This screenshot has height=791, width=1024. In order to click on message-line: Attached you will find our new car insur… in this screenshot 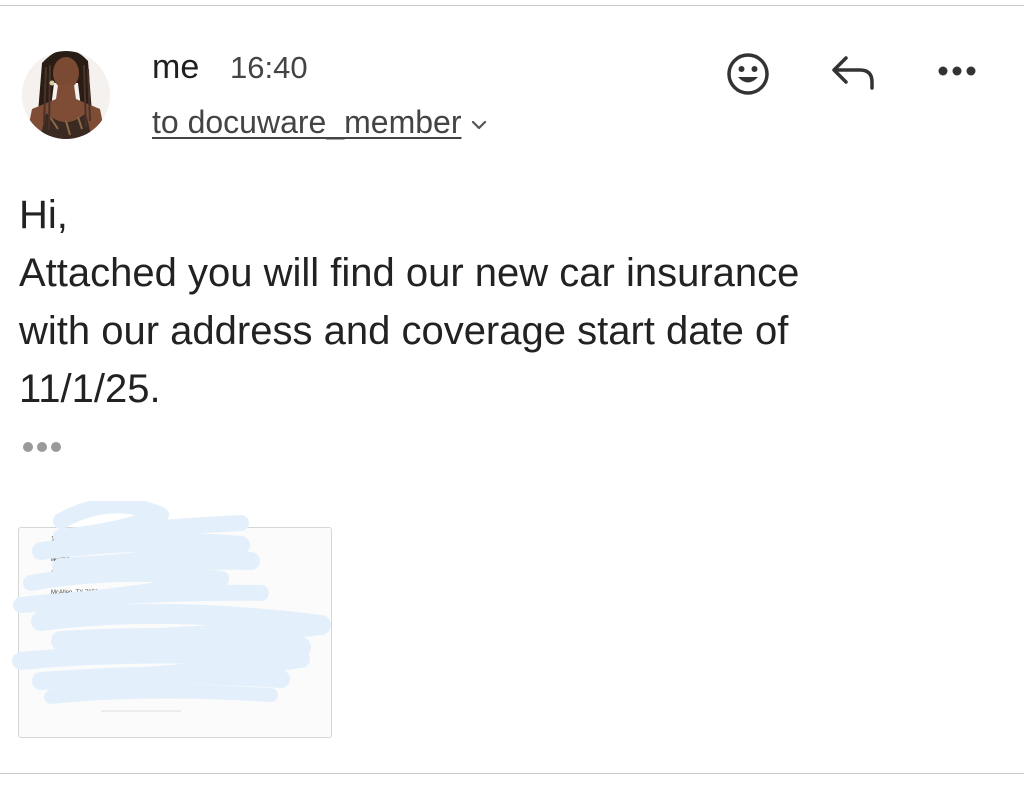, I will do `click(409, 273)`.